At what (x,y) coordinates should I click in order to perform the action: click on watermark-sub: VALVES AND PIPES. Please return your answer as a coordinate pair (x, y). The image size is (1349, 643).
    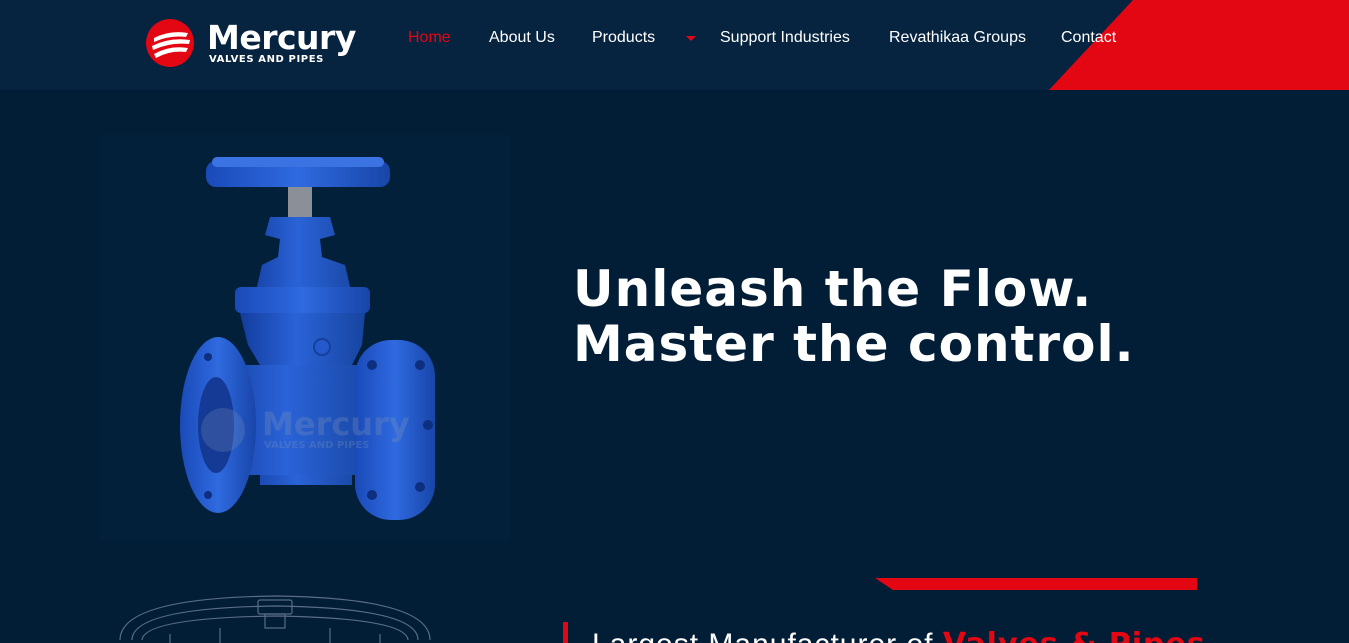
    Looking at the image, I should click on (316, 445).